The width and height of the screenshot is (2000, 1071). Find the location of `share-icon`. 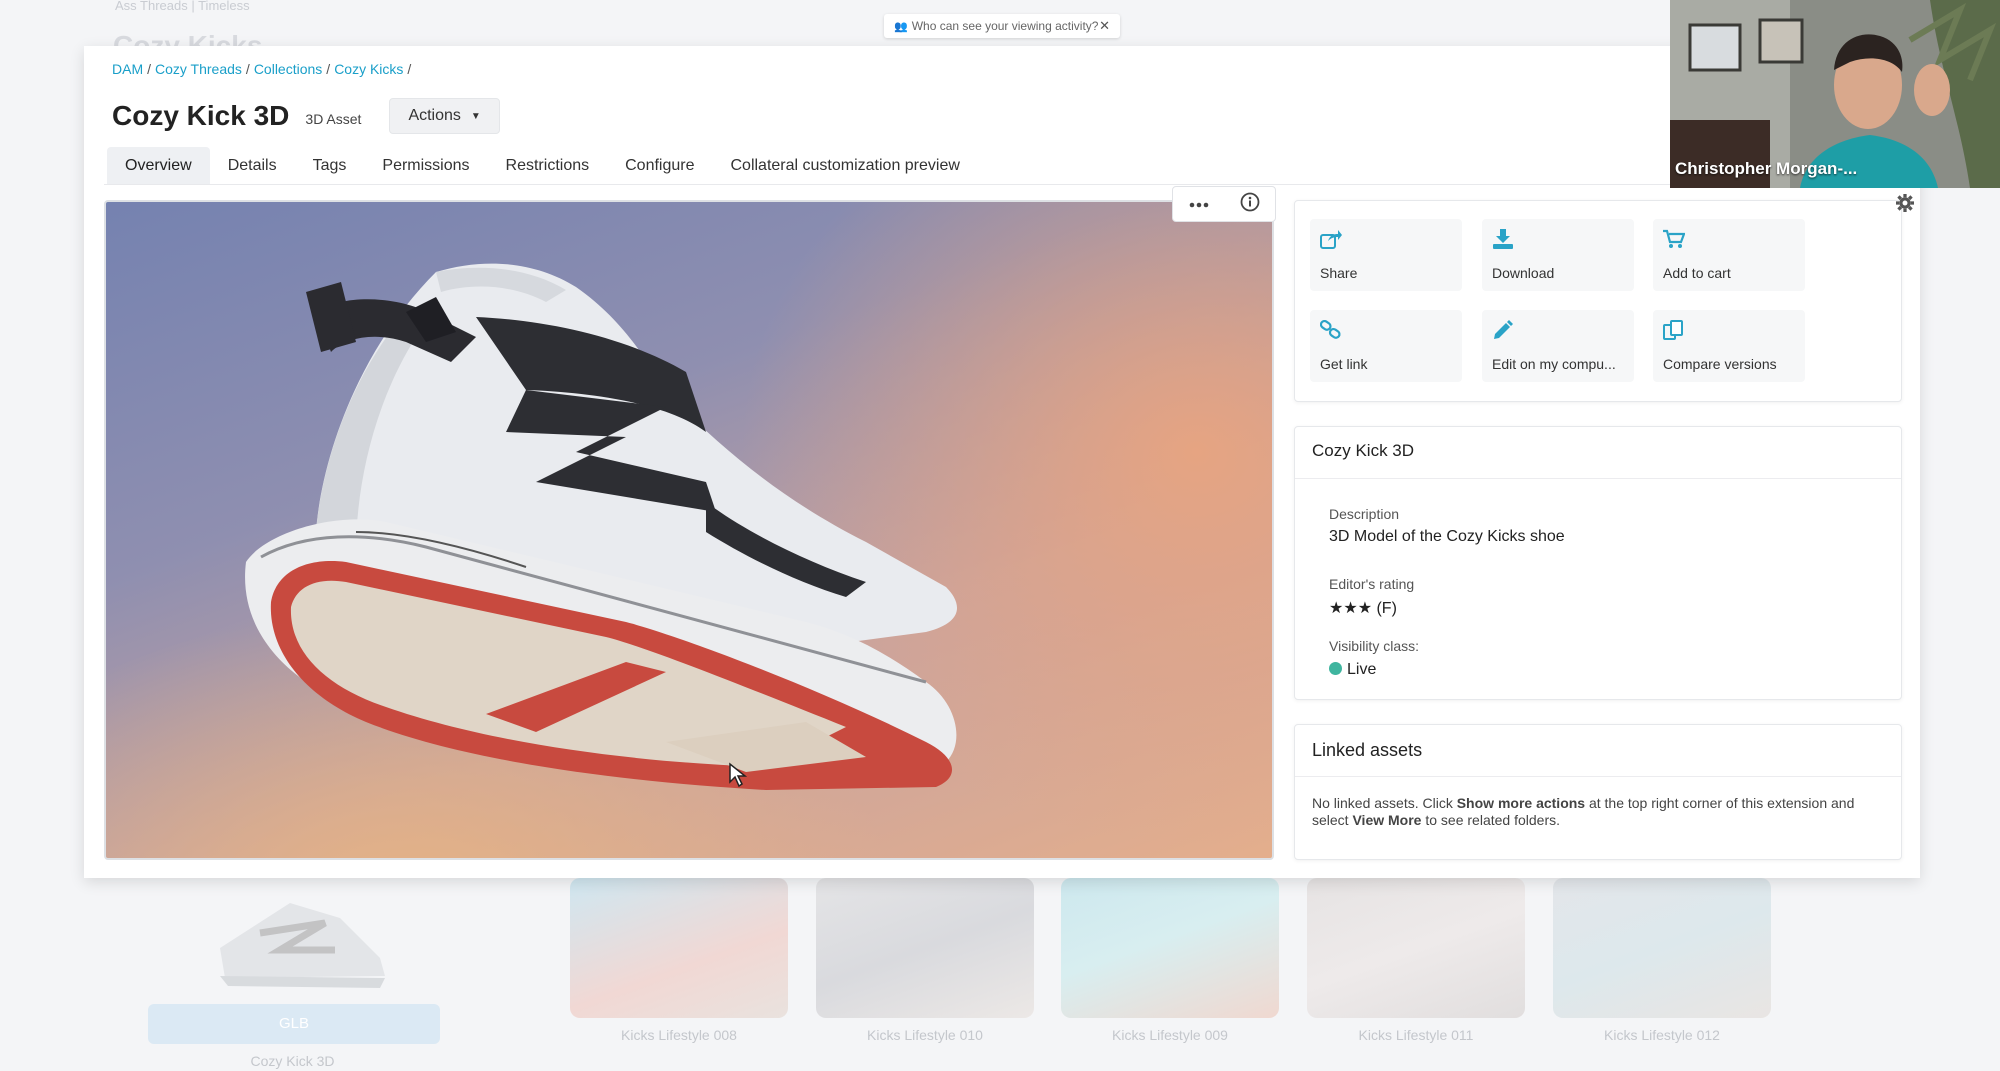

share-icon is located at coordinates (1331, 239).